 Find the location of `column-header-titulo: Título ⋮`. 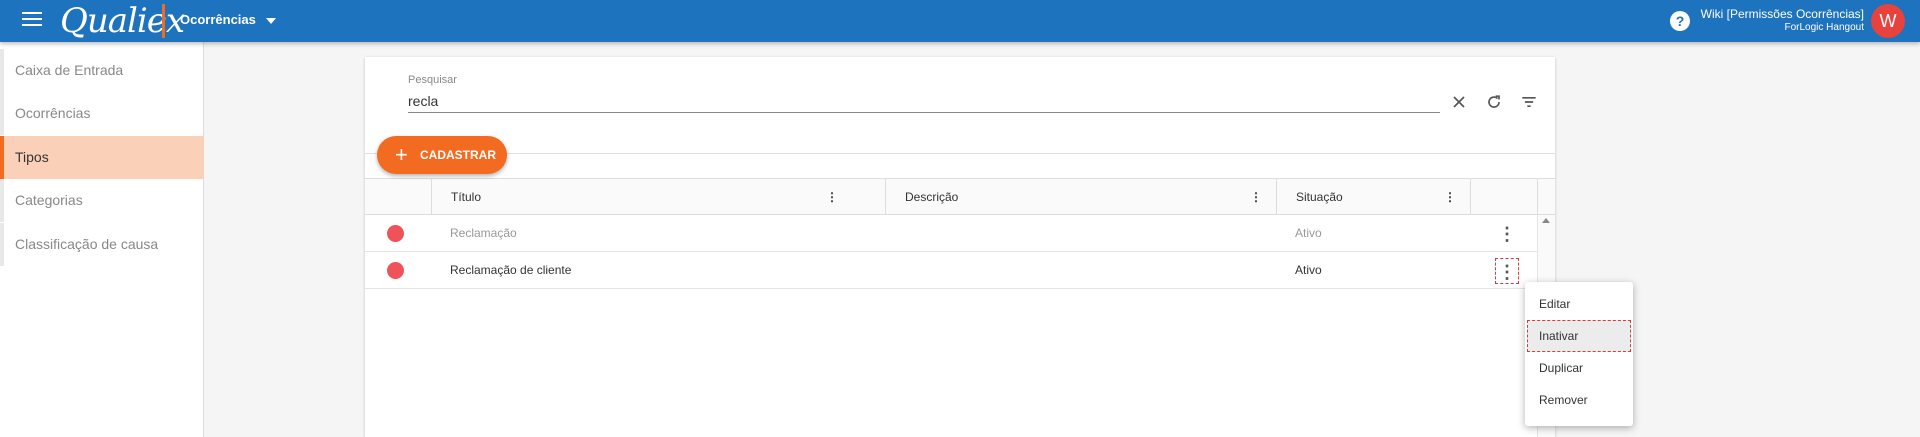

column-header-titulo: Título ⋮ is located at coordinates (641, 197).